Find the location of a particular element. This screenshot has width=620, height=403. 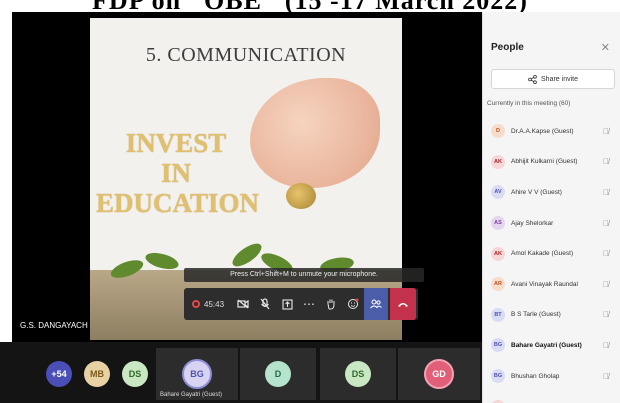

participant-row: AV Ahire V V (Guest) 🎙̸ is located at coordinates (551, 192).